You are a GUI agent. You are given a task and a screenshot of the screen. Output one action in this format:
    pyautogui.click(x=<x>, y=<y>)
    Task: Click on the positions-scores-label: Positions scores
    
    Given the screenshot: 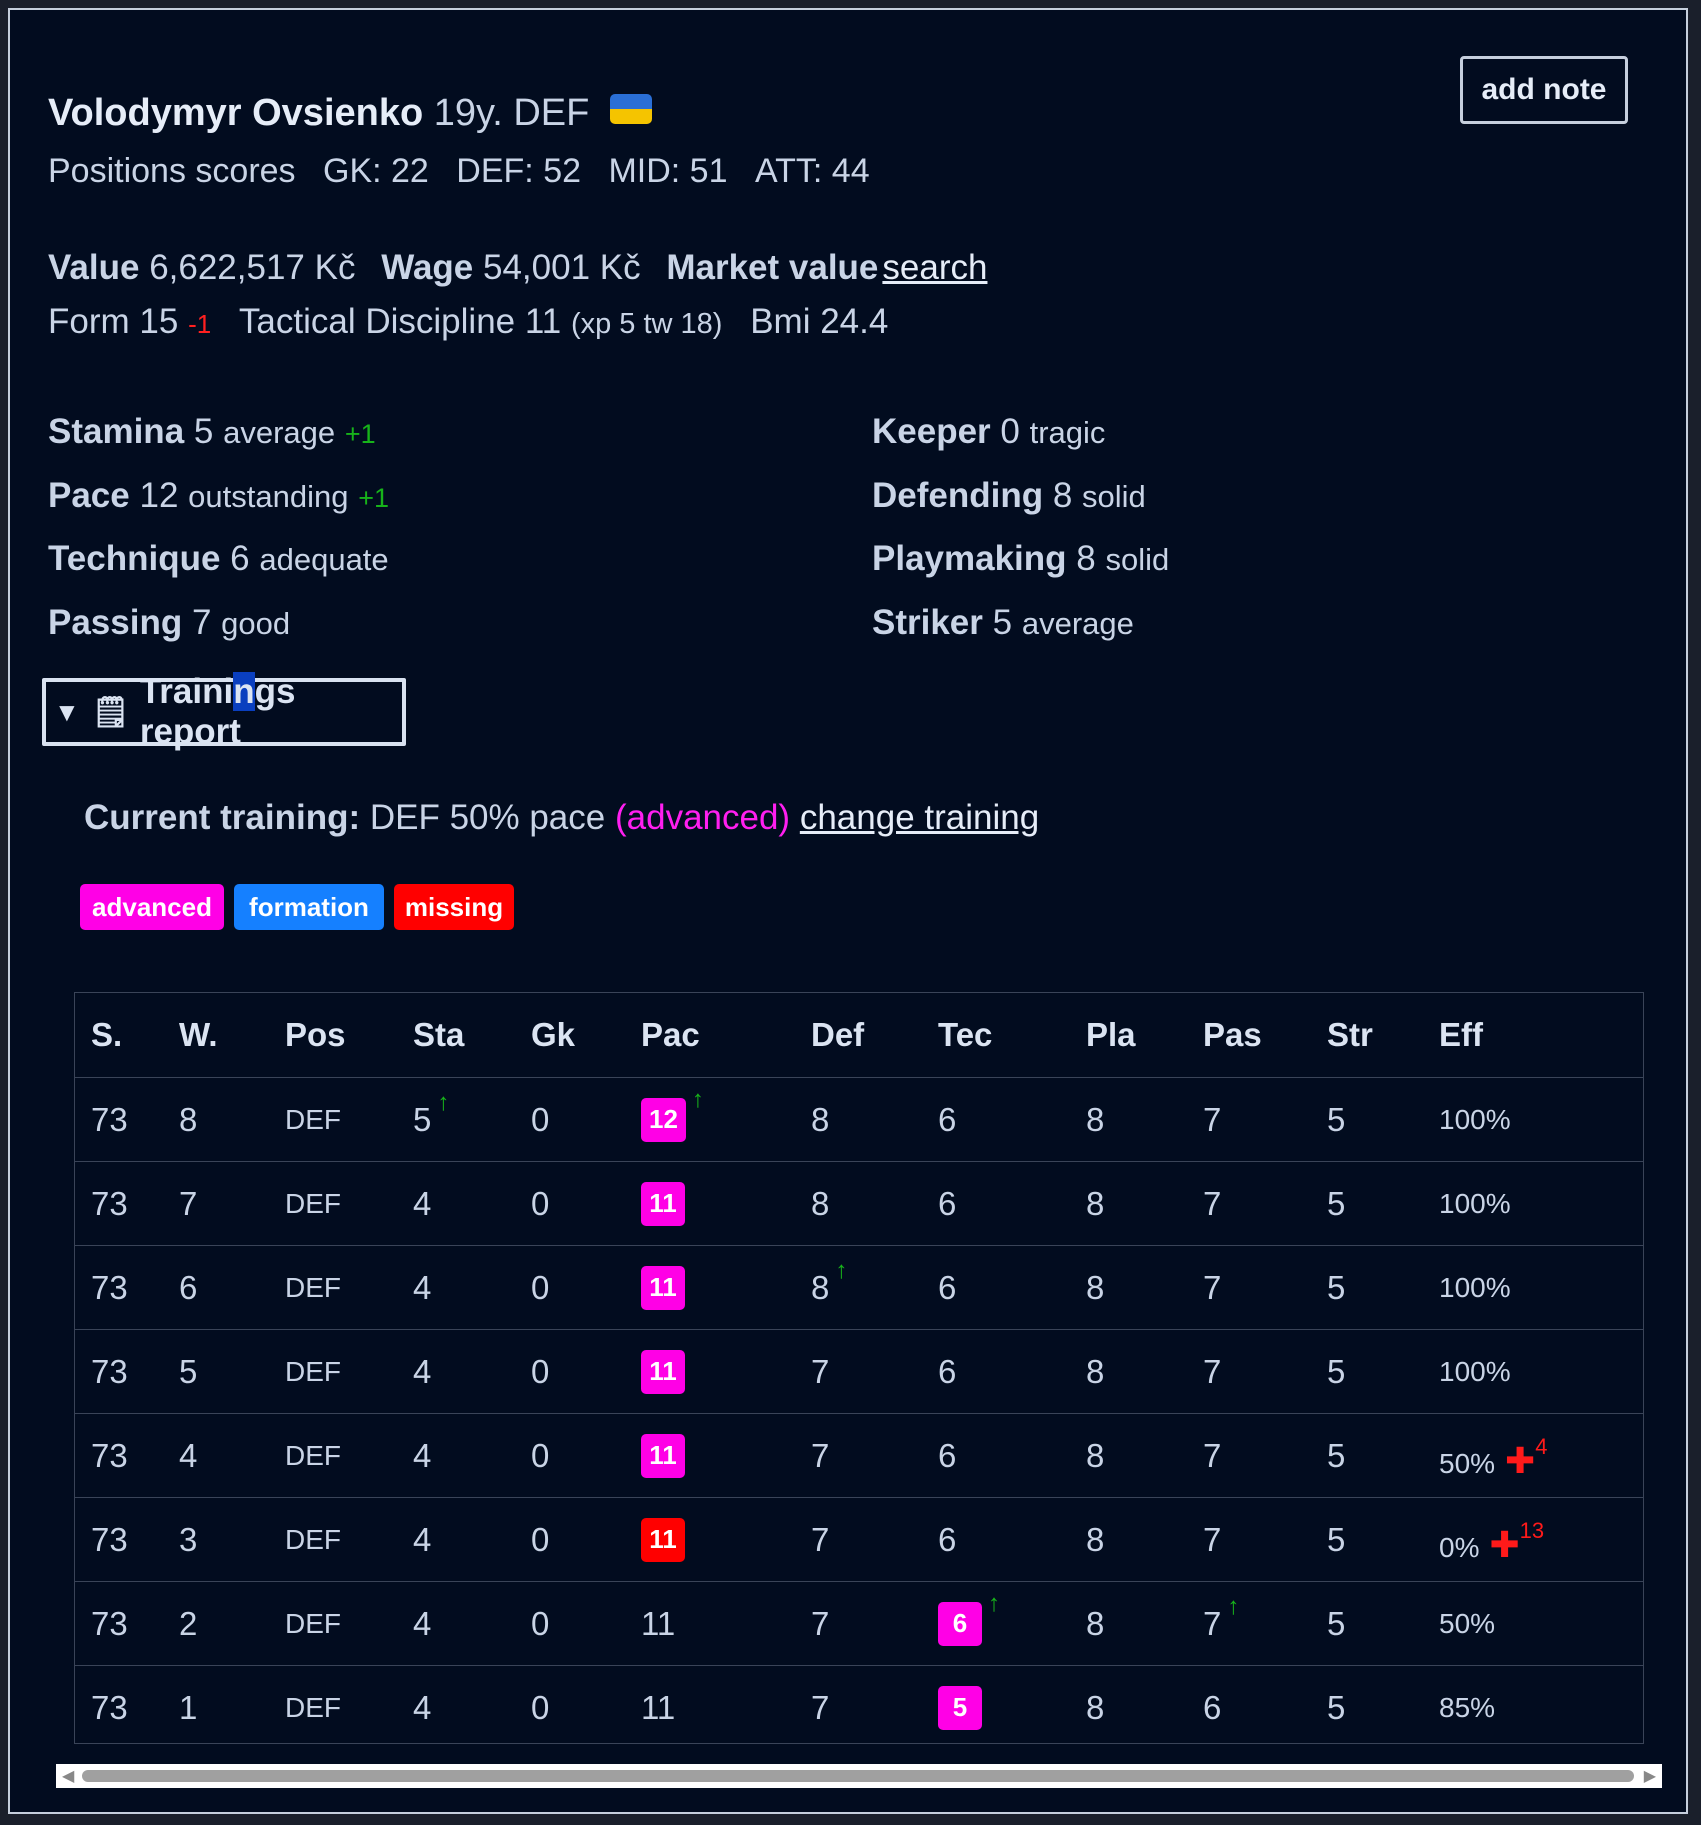 What is the action you would take?
    pyautogui.click(x=172, y=171)
    